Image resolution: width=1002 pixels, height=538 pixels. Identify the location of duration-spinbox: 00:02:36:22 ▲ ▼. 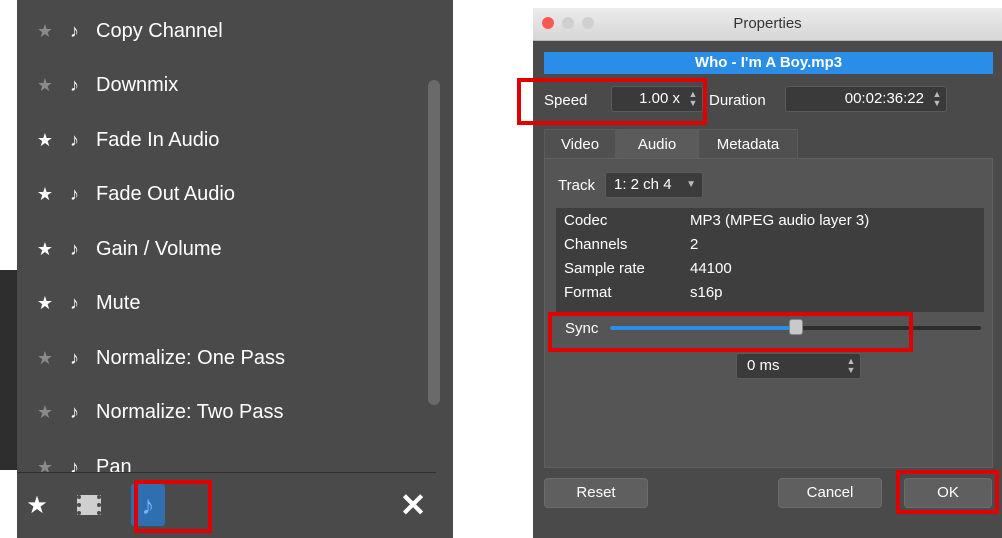
(866, 99).